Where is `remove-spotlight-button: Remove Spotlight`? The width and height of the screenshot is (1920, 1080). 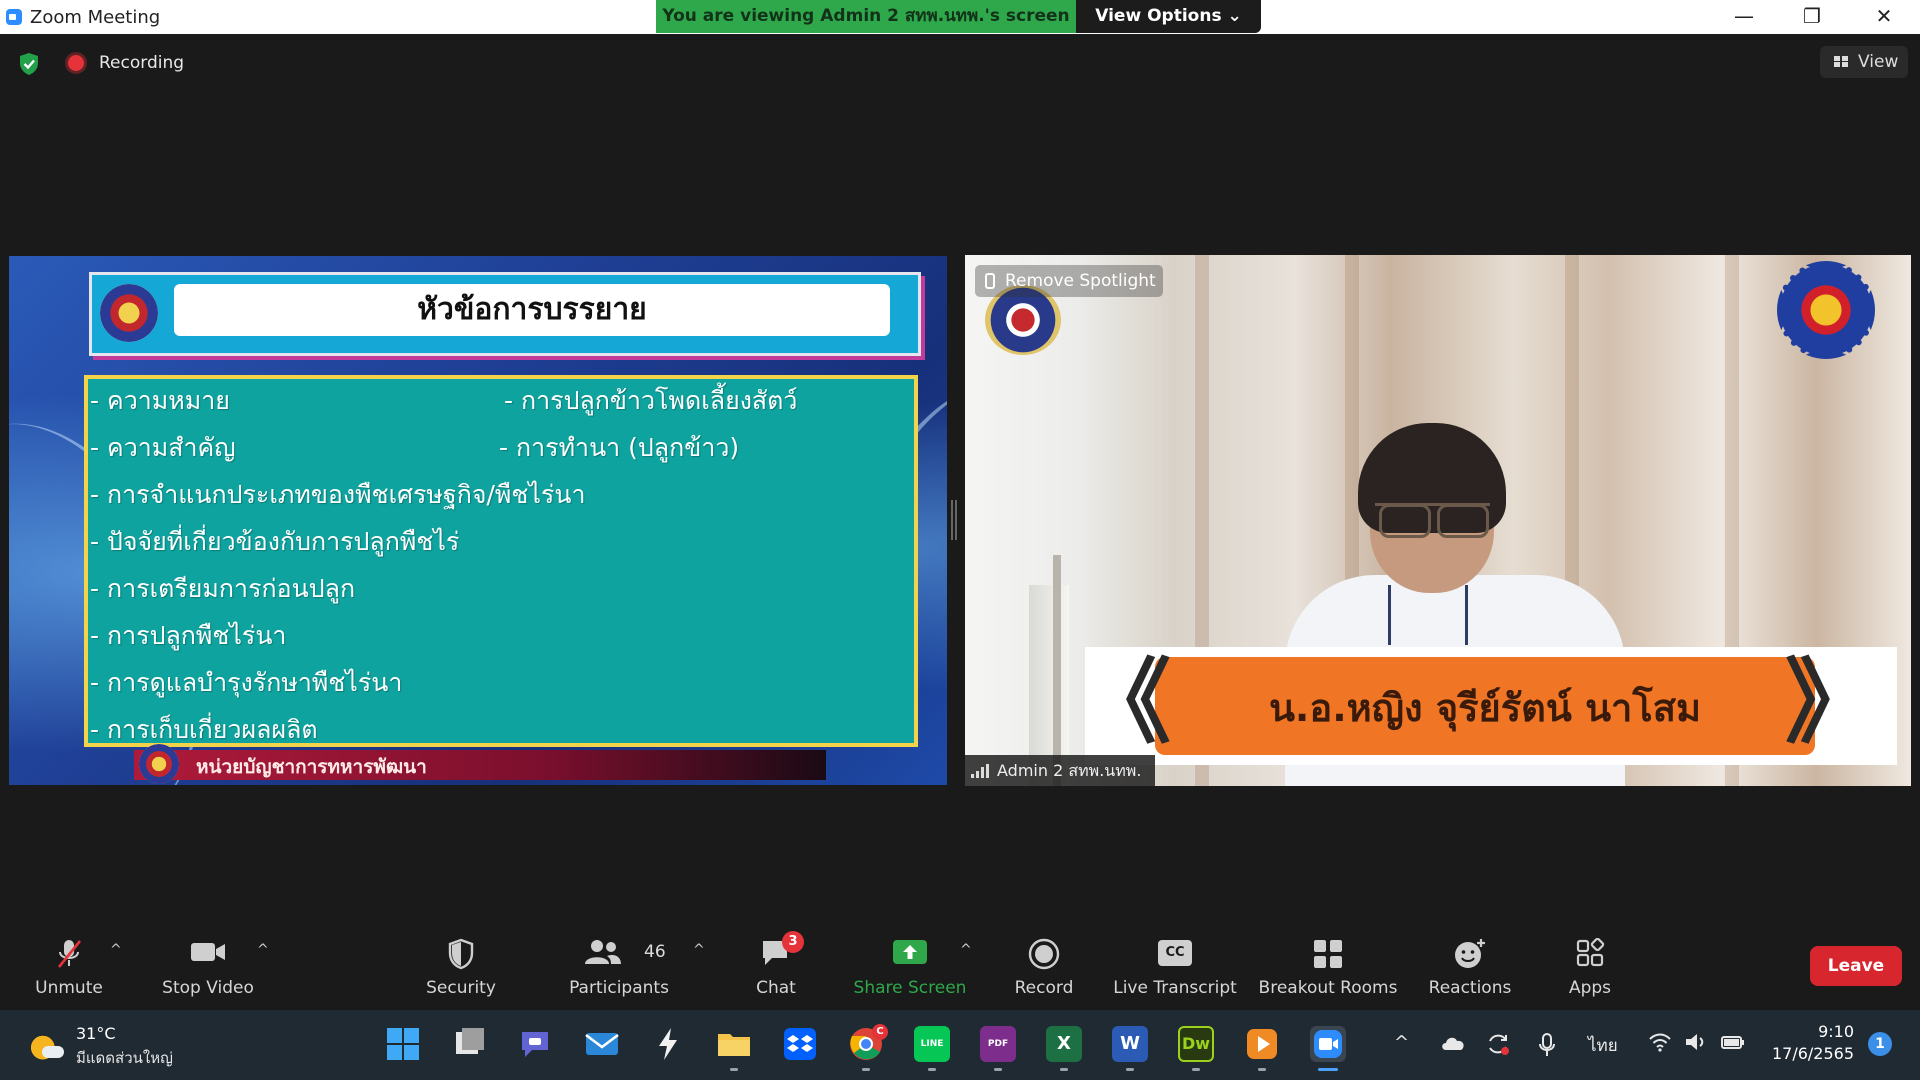
remove-spotlight-button: Remove Spotlight is located at coordinates (1069, 281).